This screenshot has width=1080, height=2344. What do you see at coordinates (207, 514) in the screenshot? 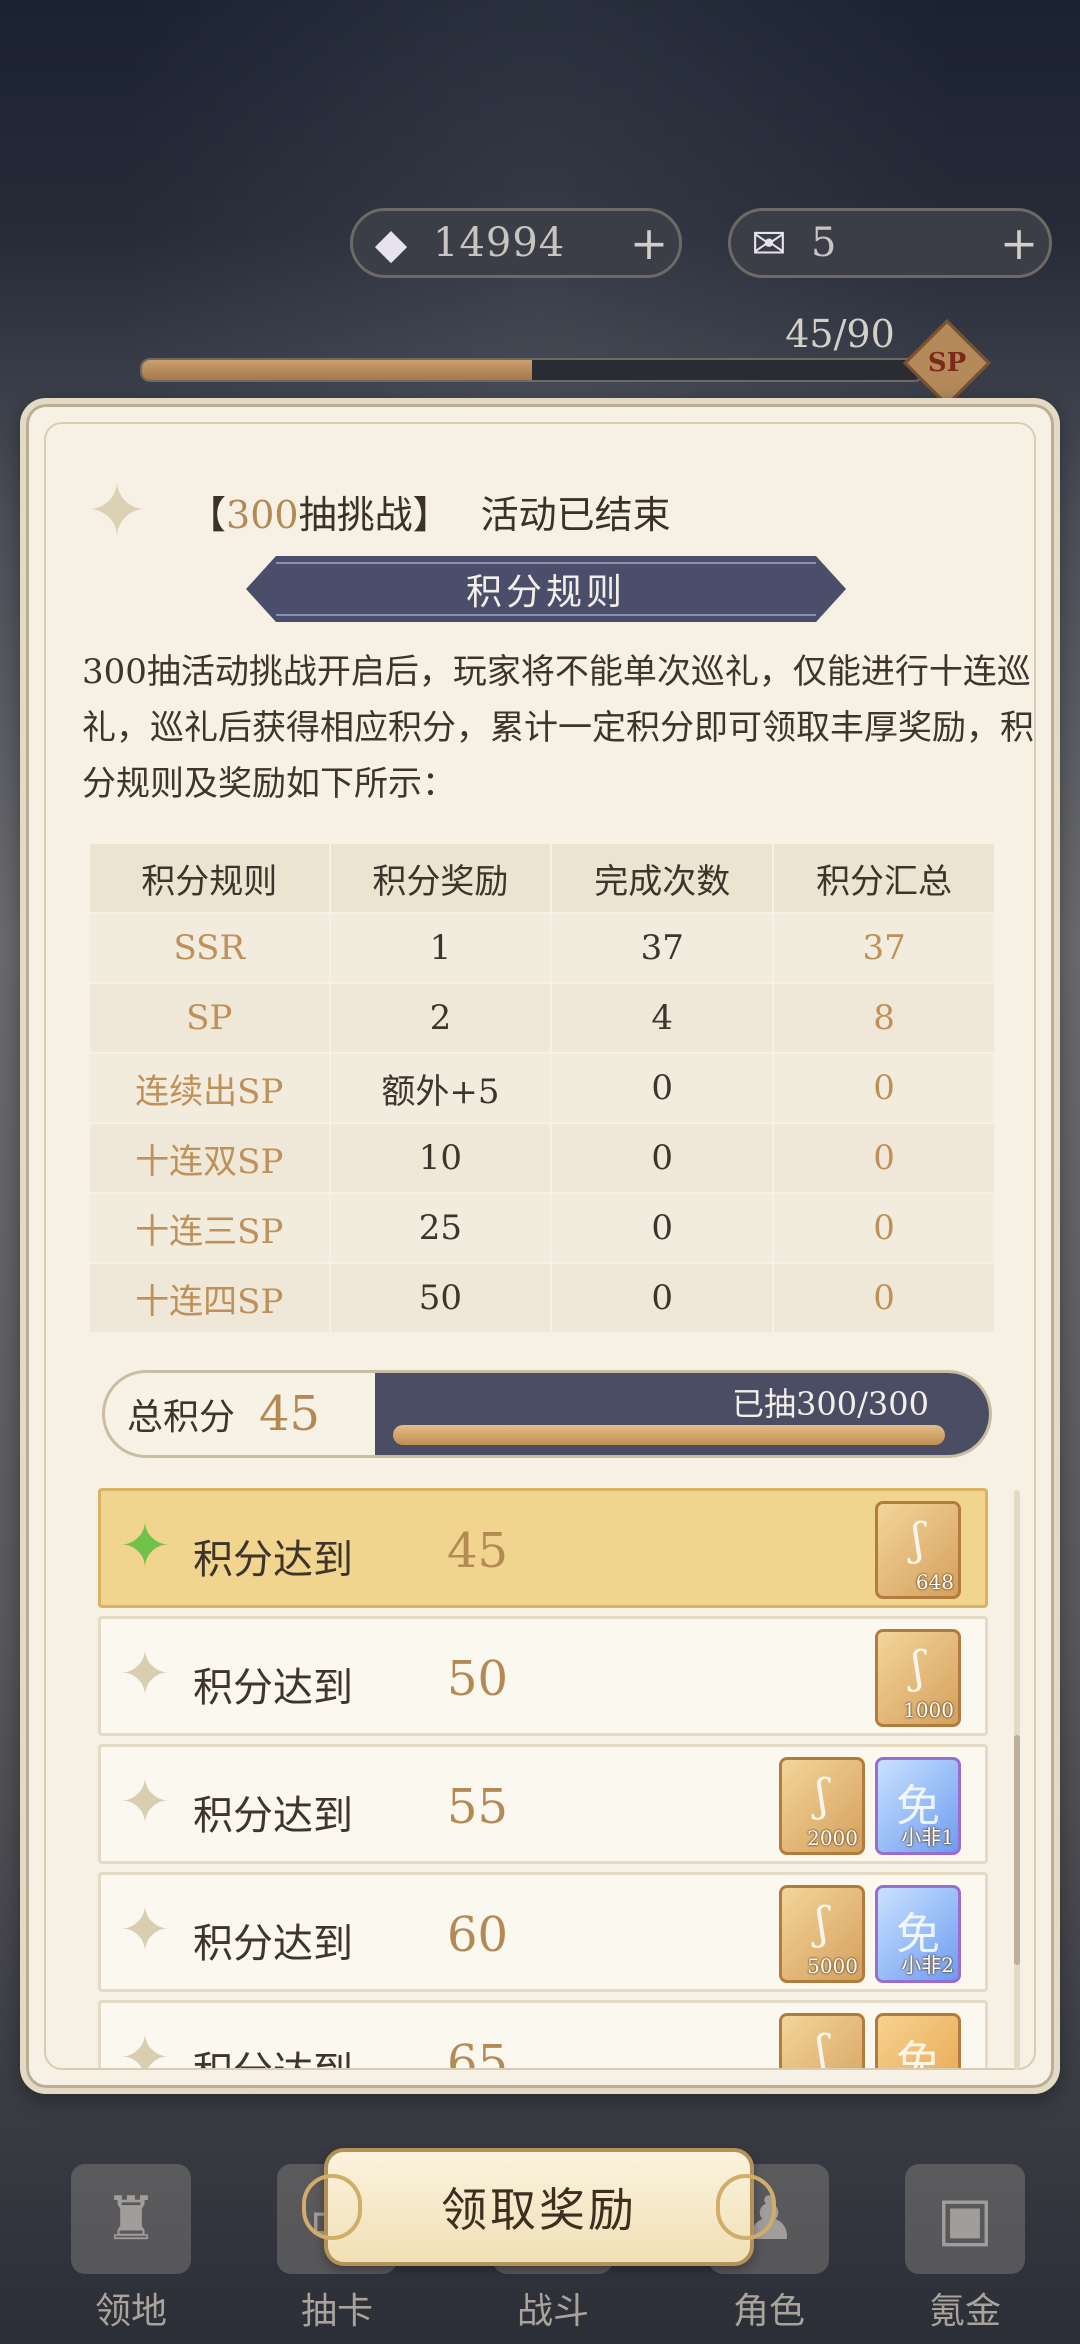
I see `title-bracket-open: 【` at bounding box center [207, 514].